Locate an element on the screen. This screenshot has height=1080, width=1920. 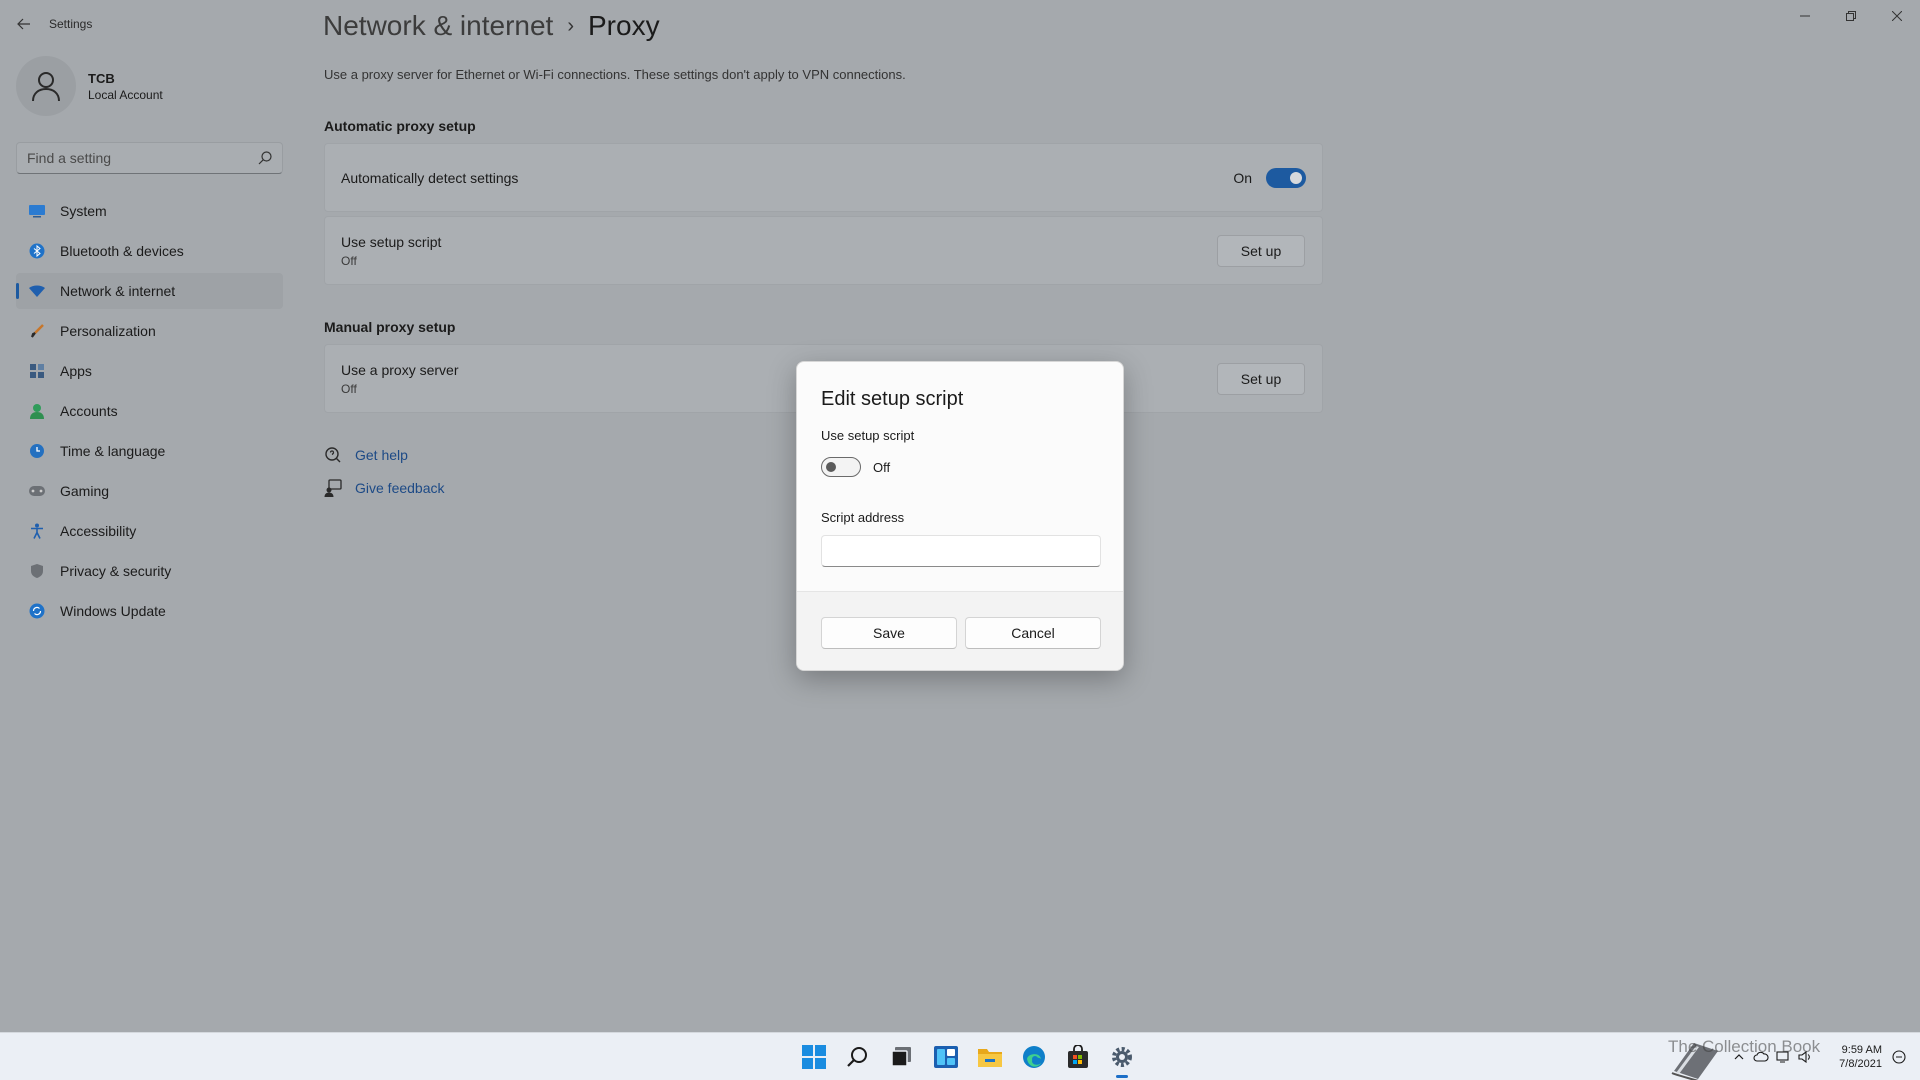
shield-icon is located at coordinates (37, 571).